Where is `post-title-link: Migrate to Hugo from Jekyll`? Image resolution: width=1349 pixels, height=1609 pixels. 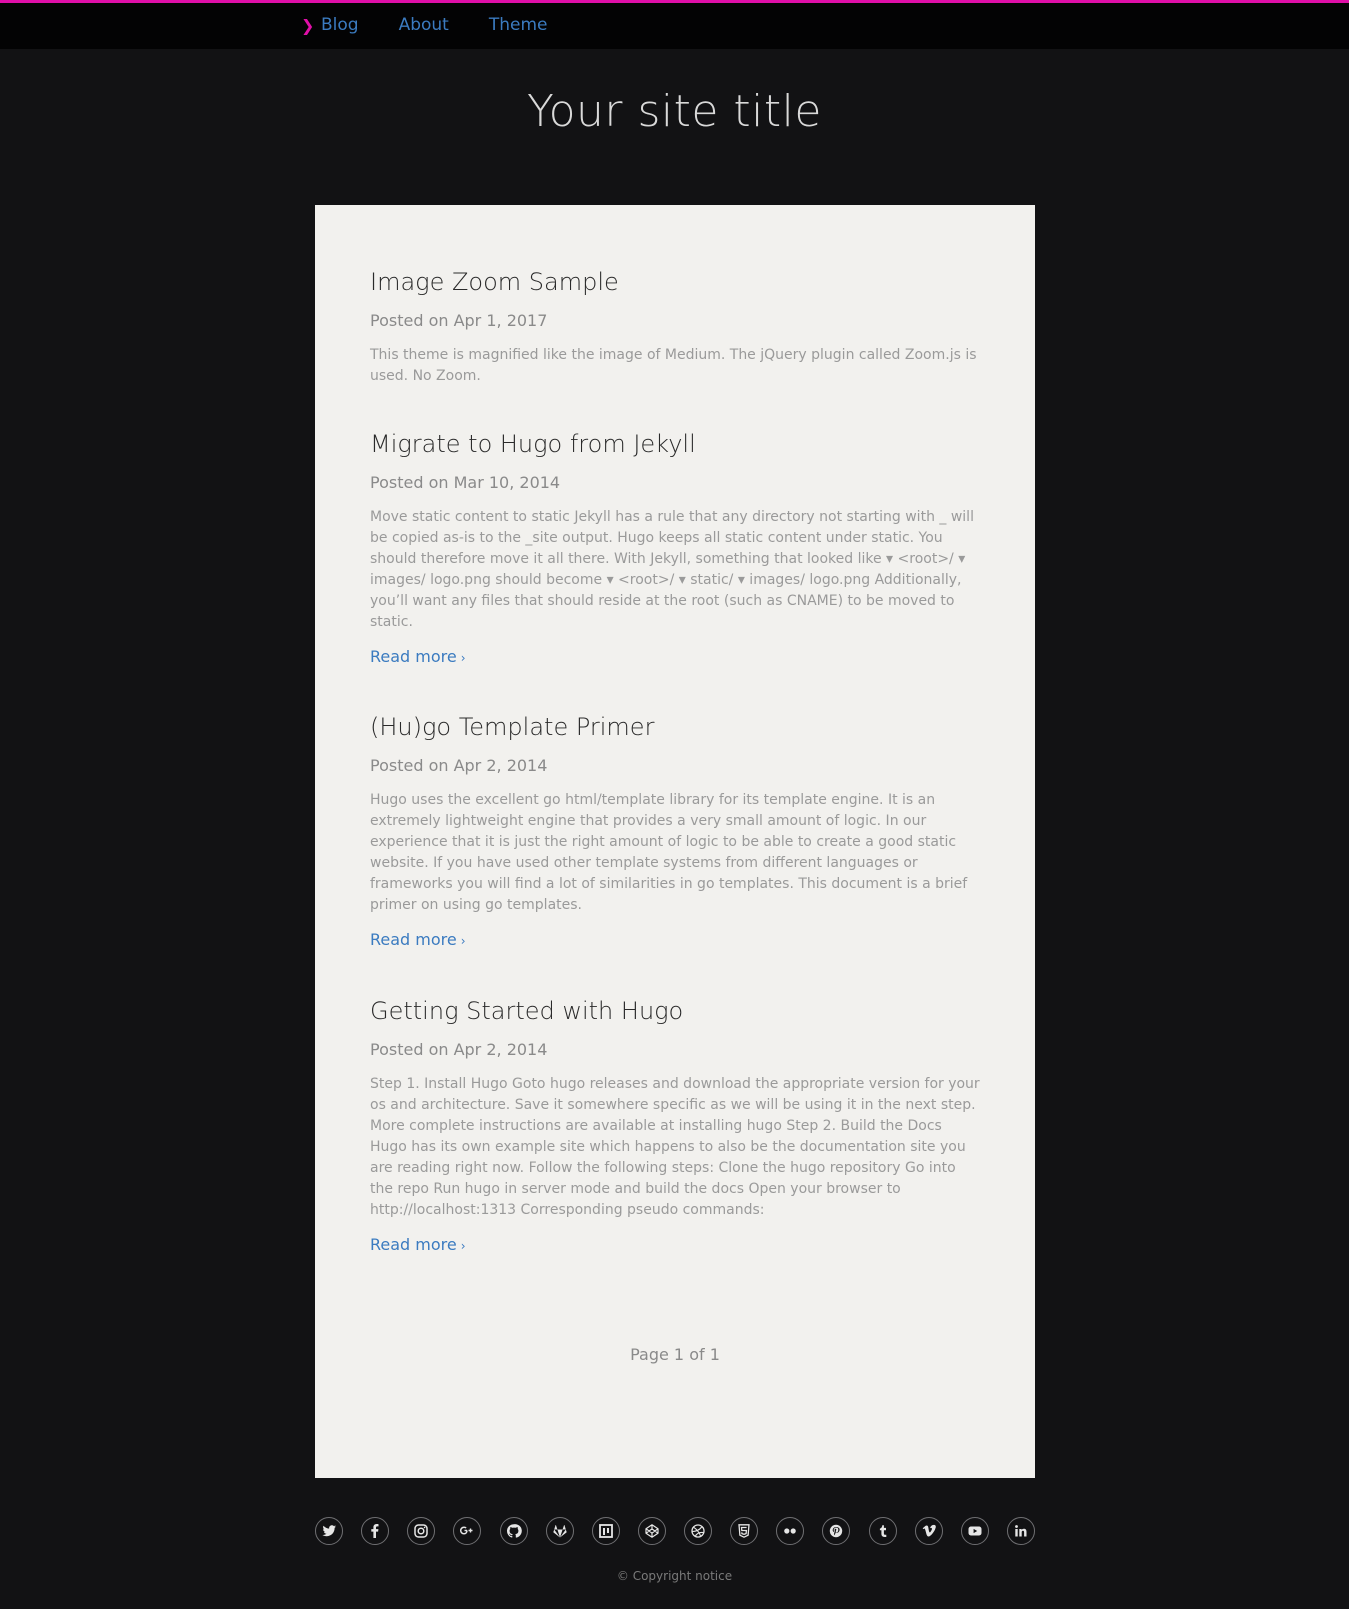 post-title-link: Migrate to Hugo from Jekyll is located at coordinates (676, 444).